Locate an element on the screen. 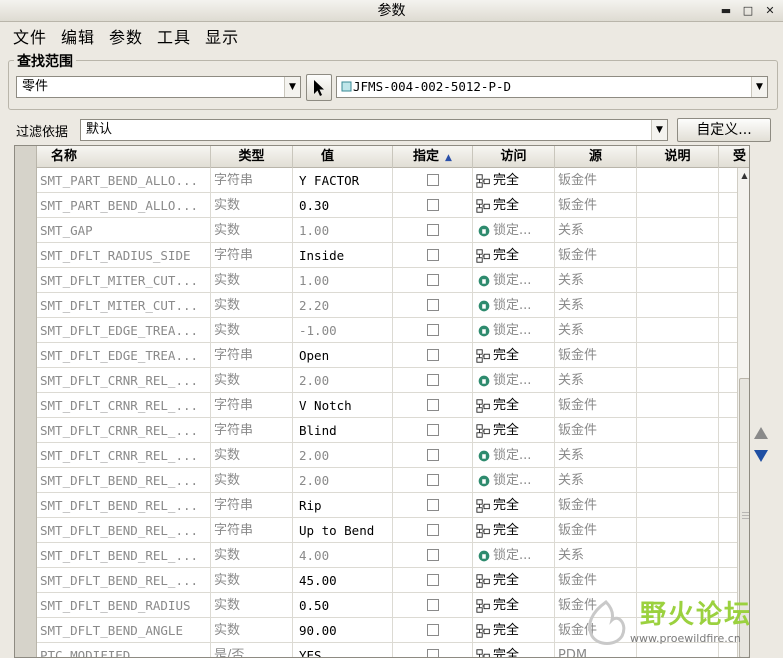 The height and width of the screenshot is (658, 783). table-row: SMT_DFLT_BEND_REL_... 实数 4.00 锁定... 关系 is located at coordinates (387, 555).